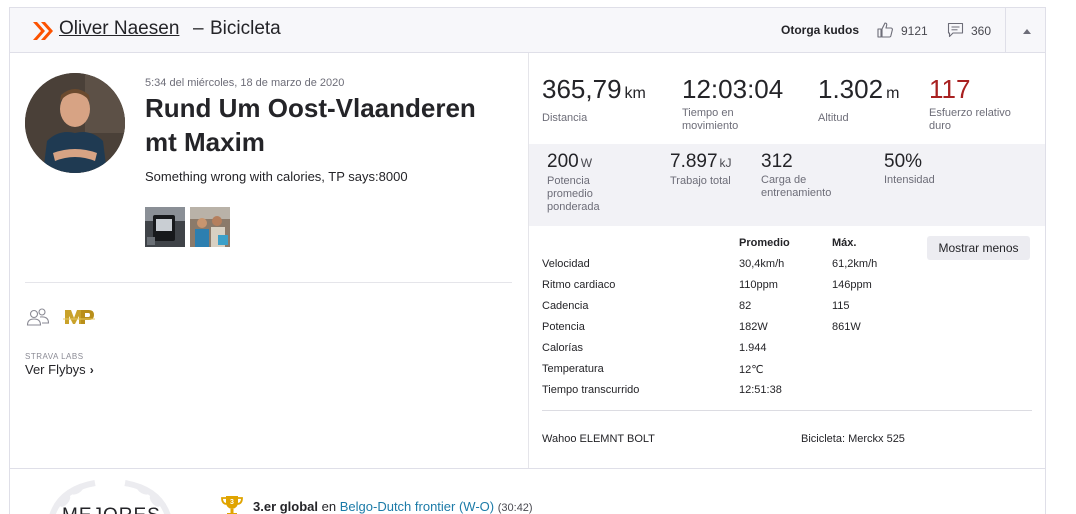 This screenshot has height=514, width=1076. Describe the element at coordinates (591, 390) in the screenshot. I see `detail-label: Tiempo transcurrido` at that location.